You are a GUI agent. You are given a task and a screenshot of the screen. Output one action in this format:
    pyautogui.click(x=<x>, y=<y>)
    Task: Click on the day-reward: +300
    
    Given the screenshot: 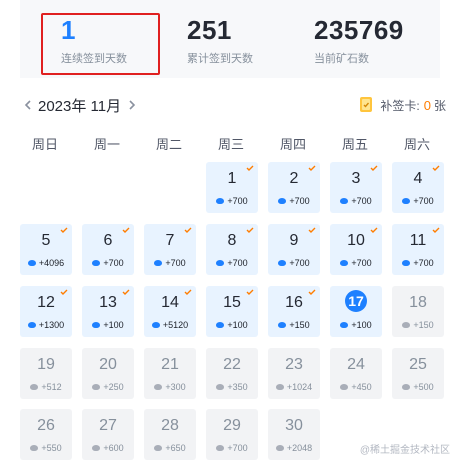 What is the action you would take?
    pyautogui.click(x=170, y=387)
    